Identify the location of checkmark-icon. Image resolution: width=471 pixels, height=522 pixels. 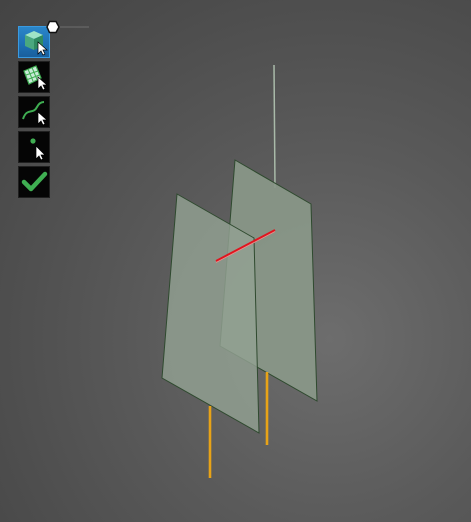
(34, 181).